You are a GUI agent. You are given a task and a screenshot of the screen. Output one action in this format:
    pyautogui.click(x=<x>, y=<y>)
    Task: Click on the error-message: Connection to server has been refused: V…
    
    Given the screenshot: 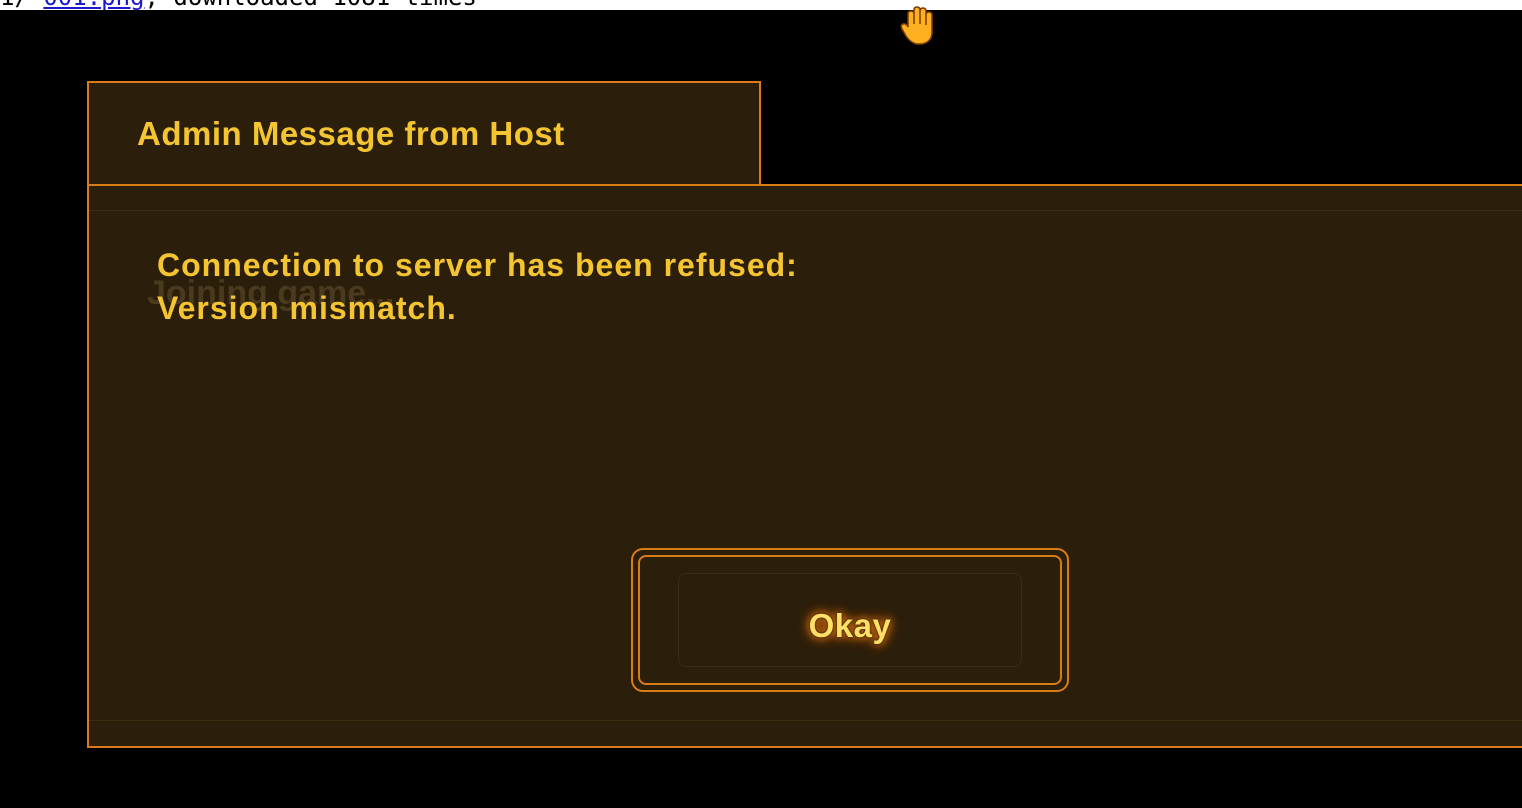 What is the action you would take?
    pyautogui.click(x=477, y=287)
    